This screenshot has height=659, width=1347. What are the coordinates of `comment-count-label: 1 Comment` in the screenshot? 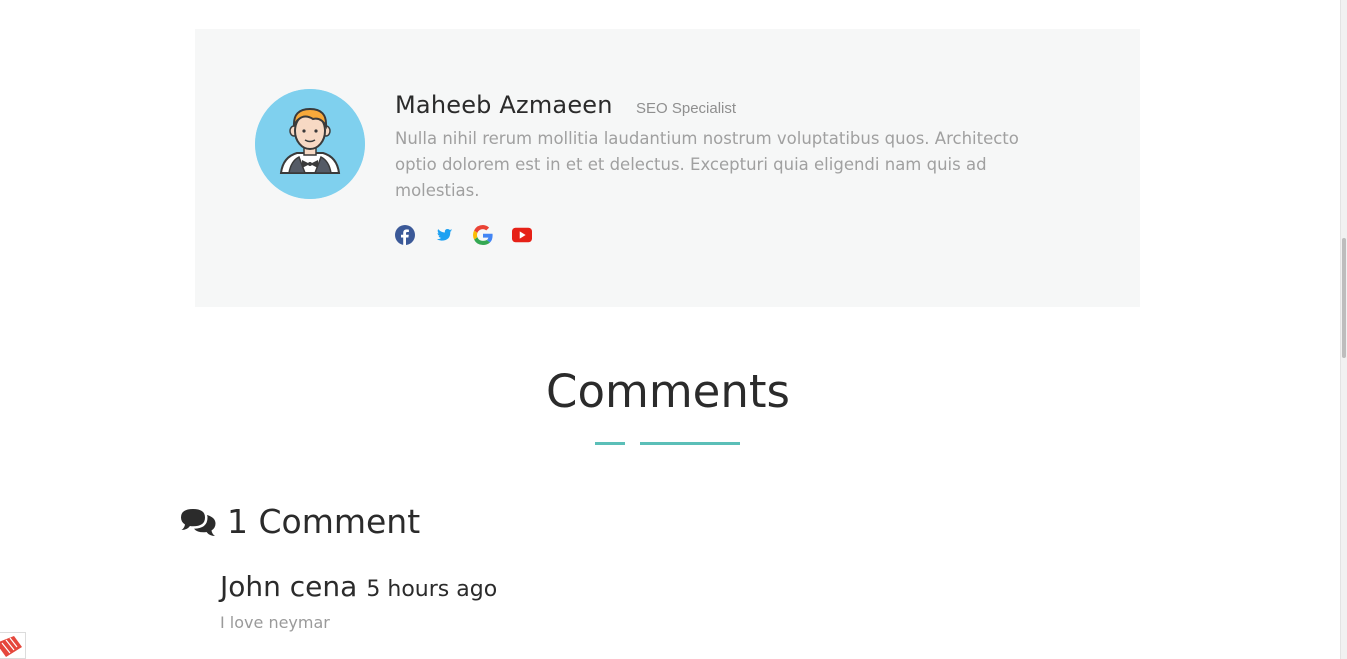 It's located at (324, 521).